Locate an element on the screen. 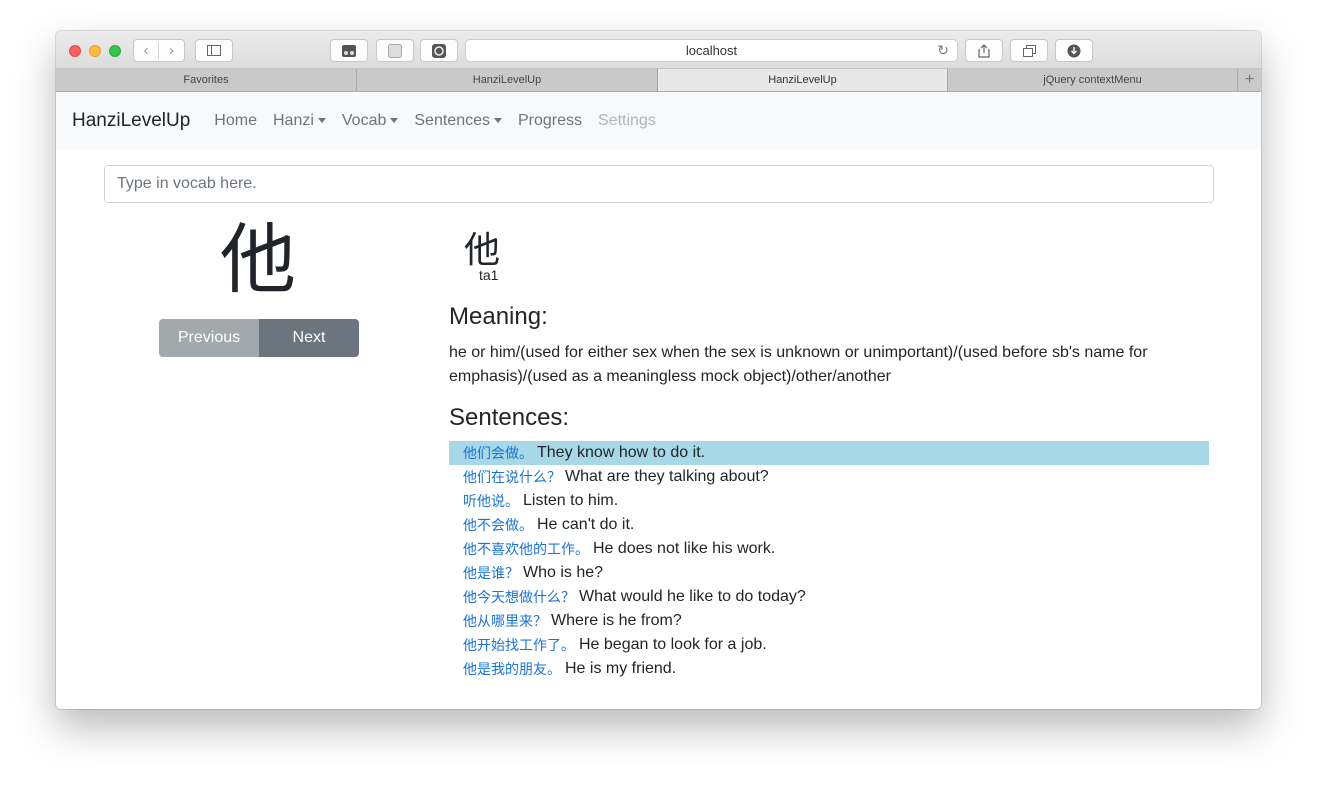 This screenshot has height=789, width=1317. previous-button: Previous is located at coordinates (209, 338).